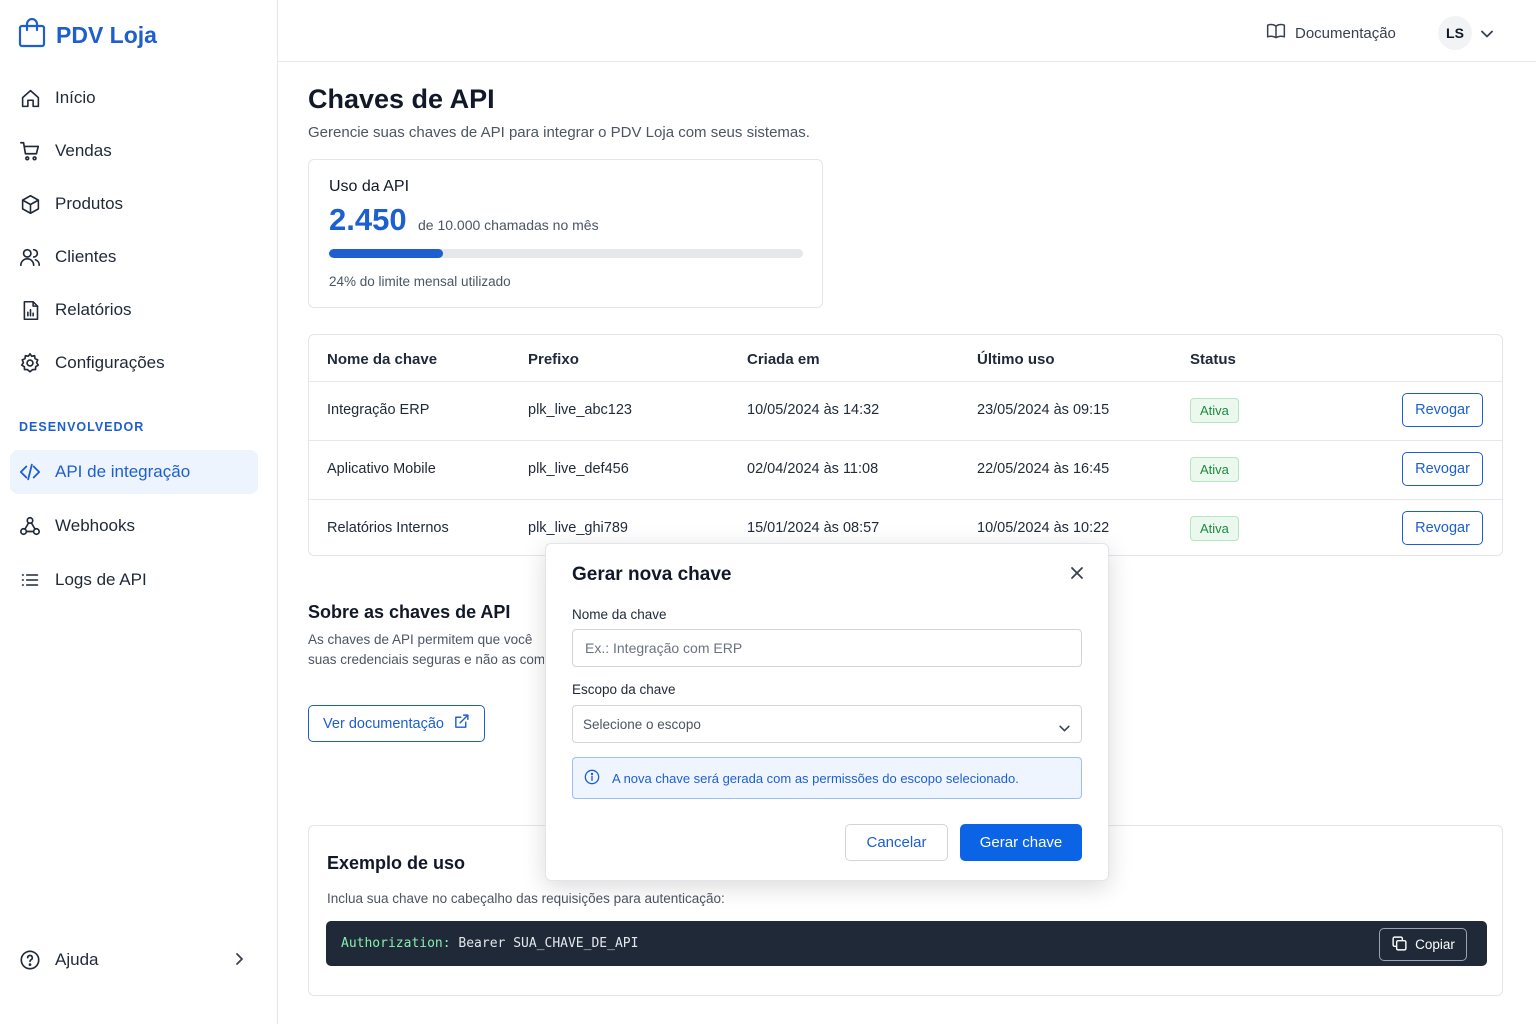  Describe the element at coordinates (1021, 842) in the screenshot. I see `generate-key-button: Gerar chave` at that location.